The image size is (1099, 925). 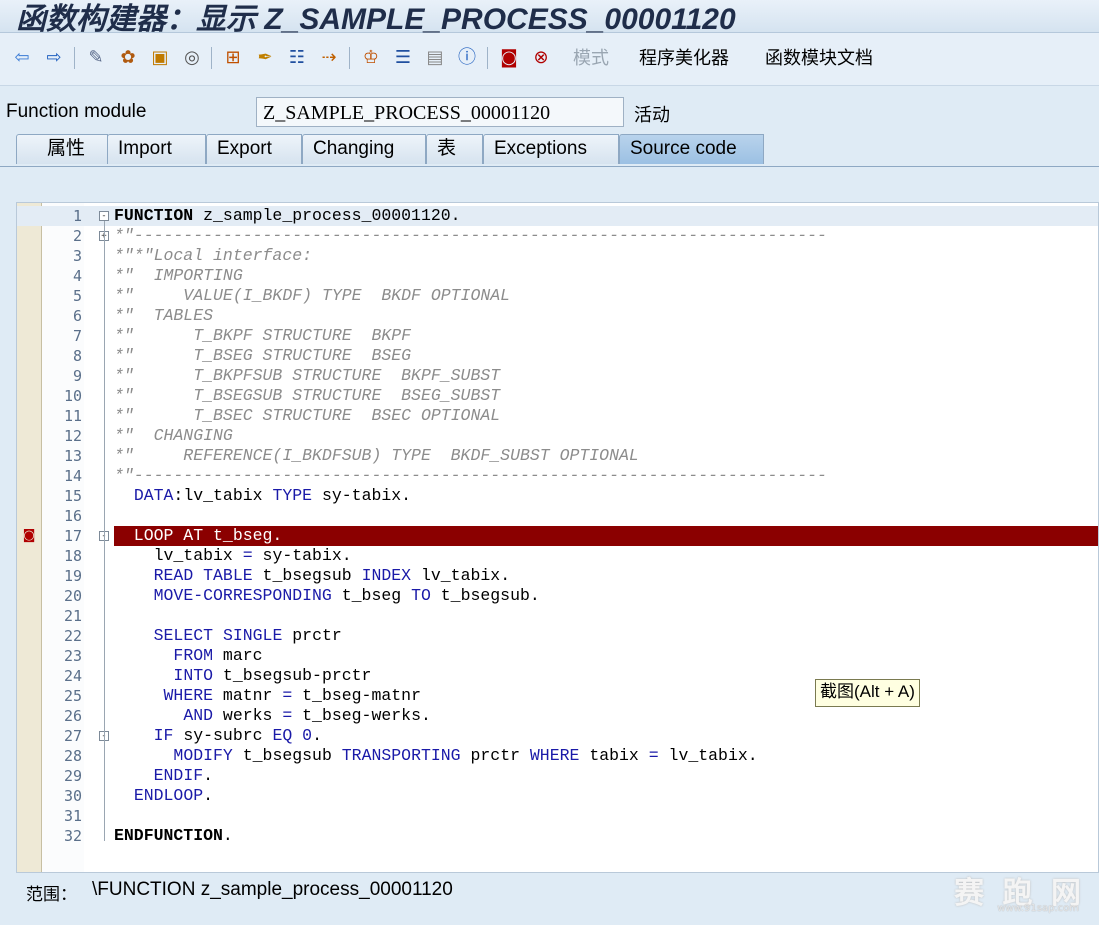 What do you see at coordinates (557, 256) in the screenshot?
I see `code-line: 3 *"*"Local interface:` at bounding box center [557, 256].